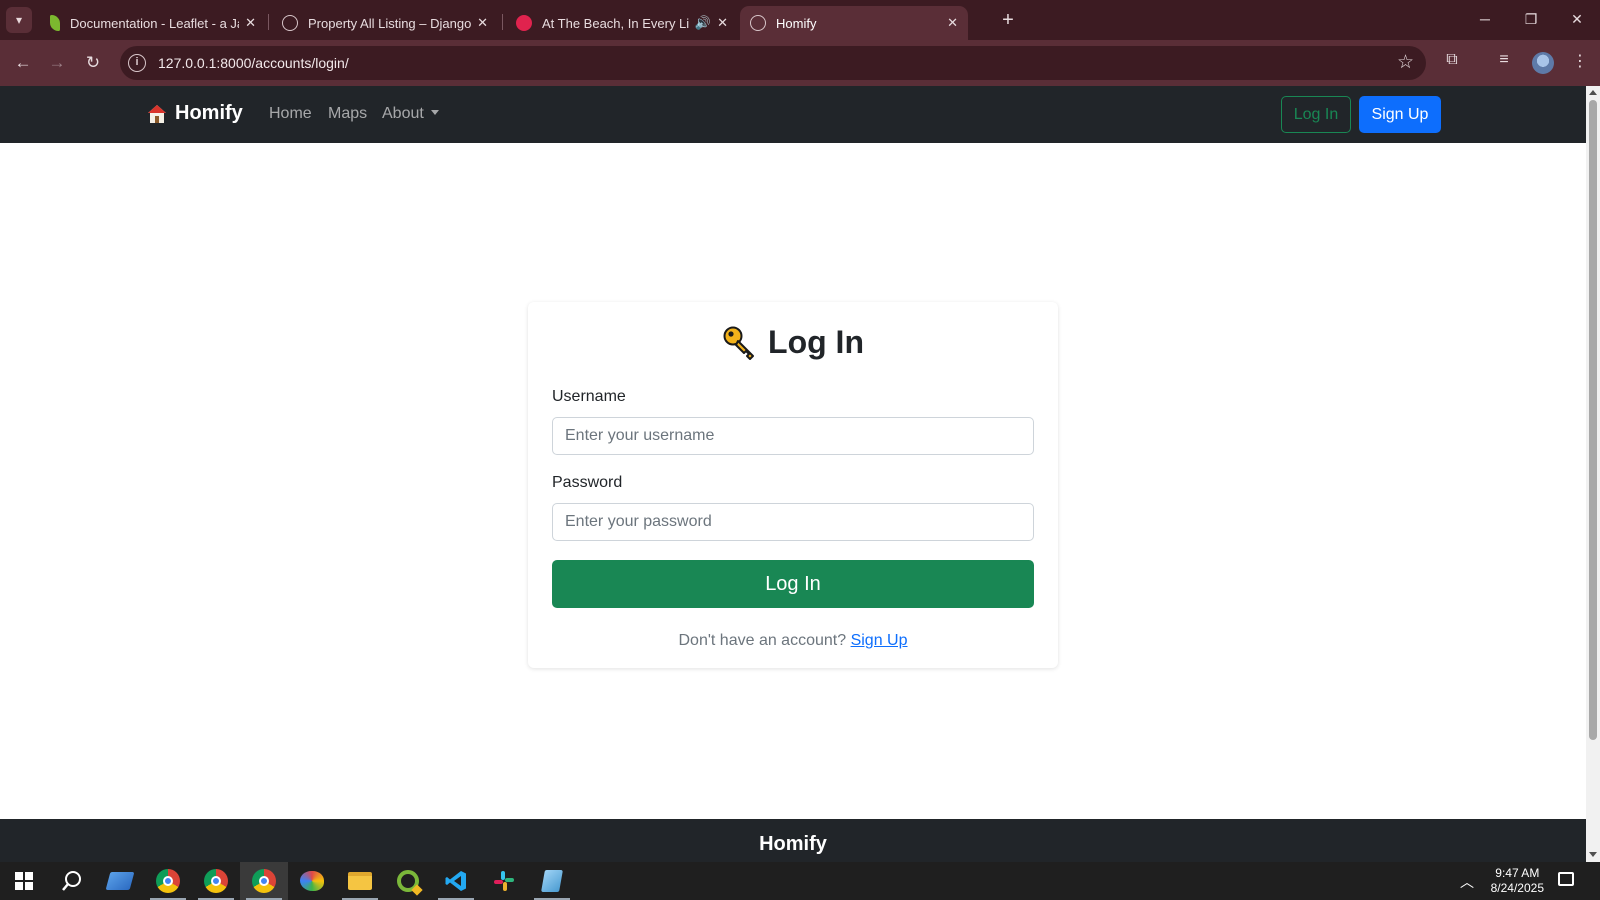 Image resolution: width=1600 pixels, height=900 pixels. Describe the element at coordinates (456, 881) in the screenshot. I see `vscode-icon` at that location.